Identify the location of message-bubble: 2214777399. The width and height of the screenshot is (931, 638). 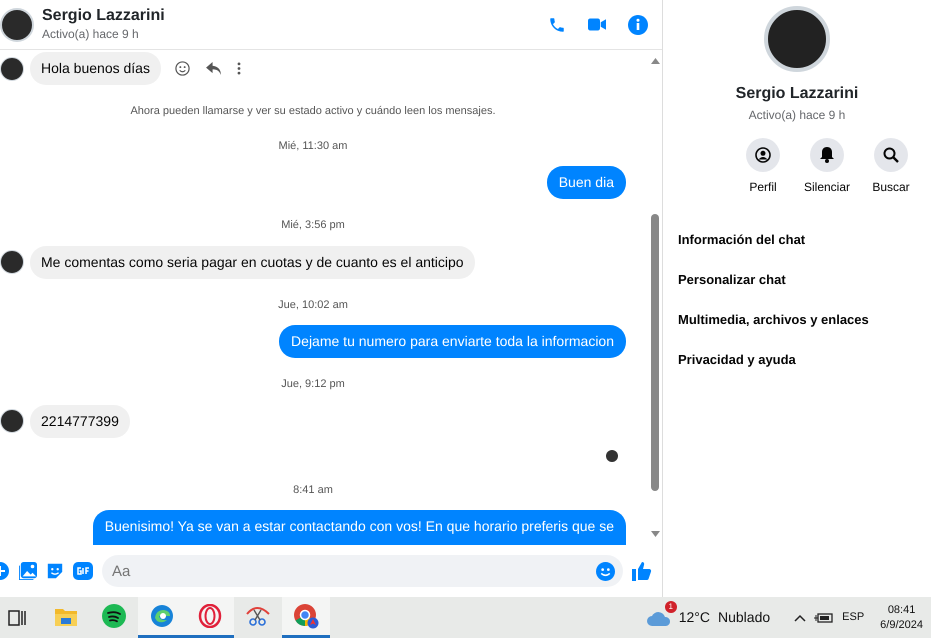
(80, 421).